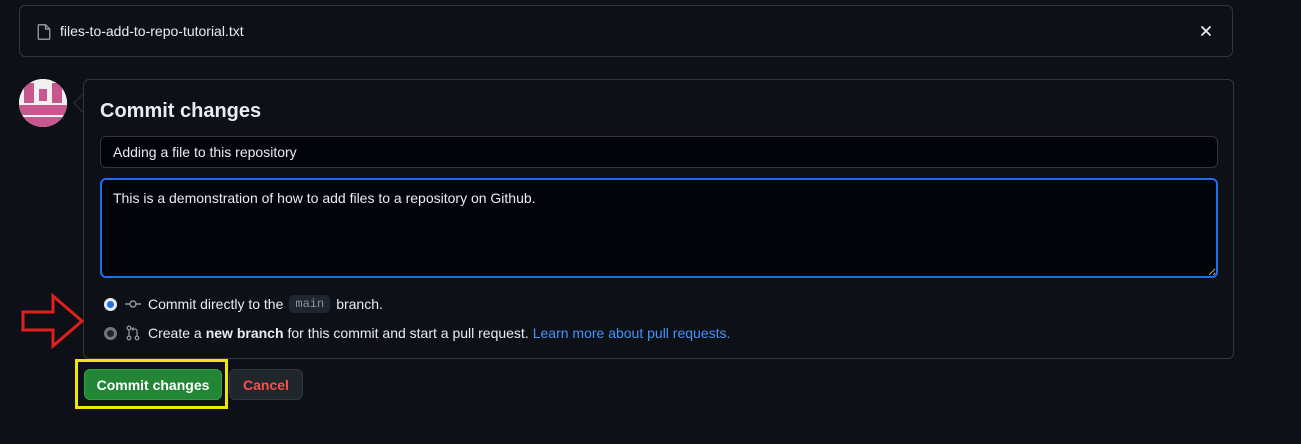 This screenshot has width=1301, height=444. What do you see at coordinates (110, 304) in the screenshot?
I see `radio-commit-direct` at bounding box center [110, 304].